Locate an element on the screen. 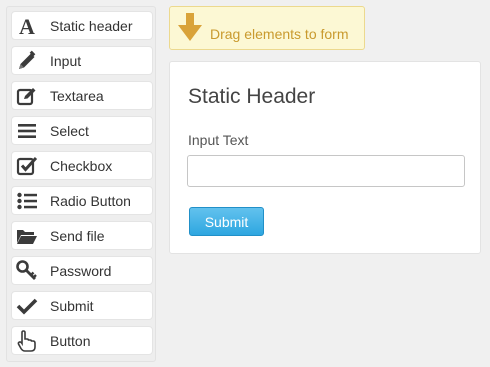  palette-item-label: Textarea is located at coordinates (77, 95).